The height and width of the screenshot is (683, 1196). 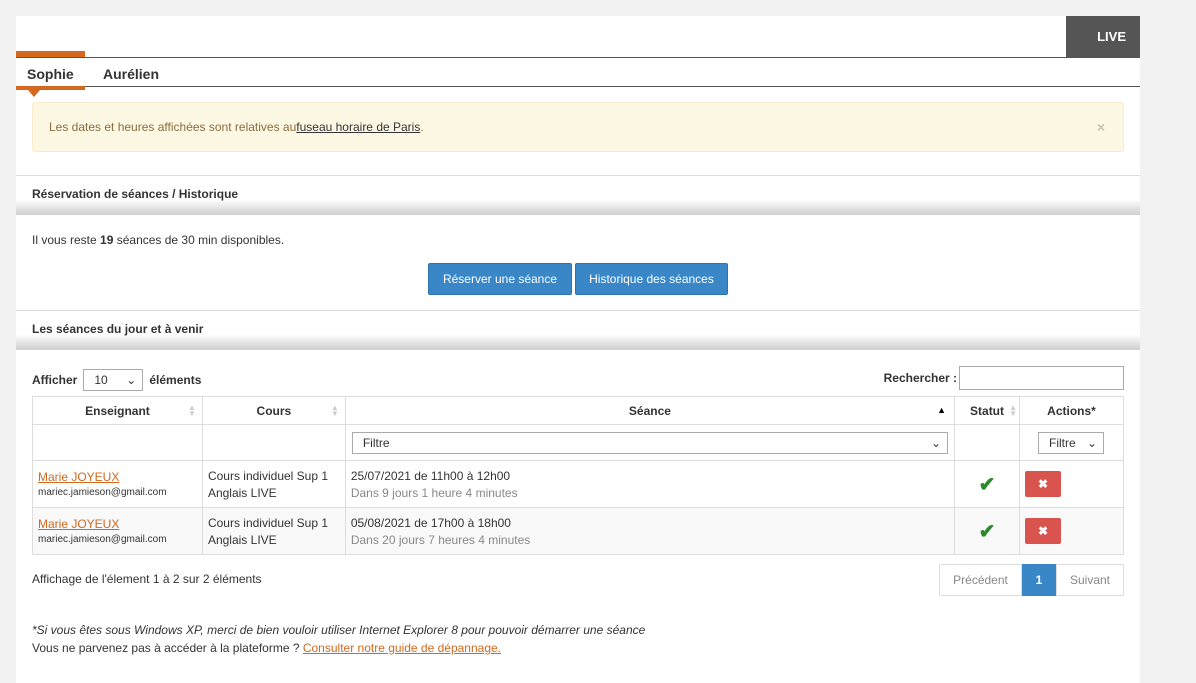 What do you see at coordinates (578, 330) in the screenshot?
I see `sessions-section-header: Les séances du jour et à venir` at bounding box center [578, 330].